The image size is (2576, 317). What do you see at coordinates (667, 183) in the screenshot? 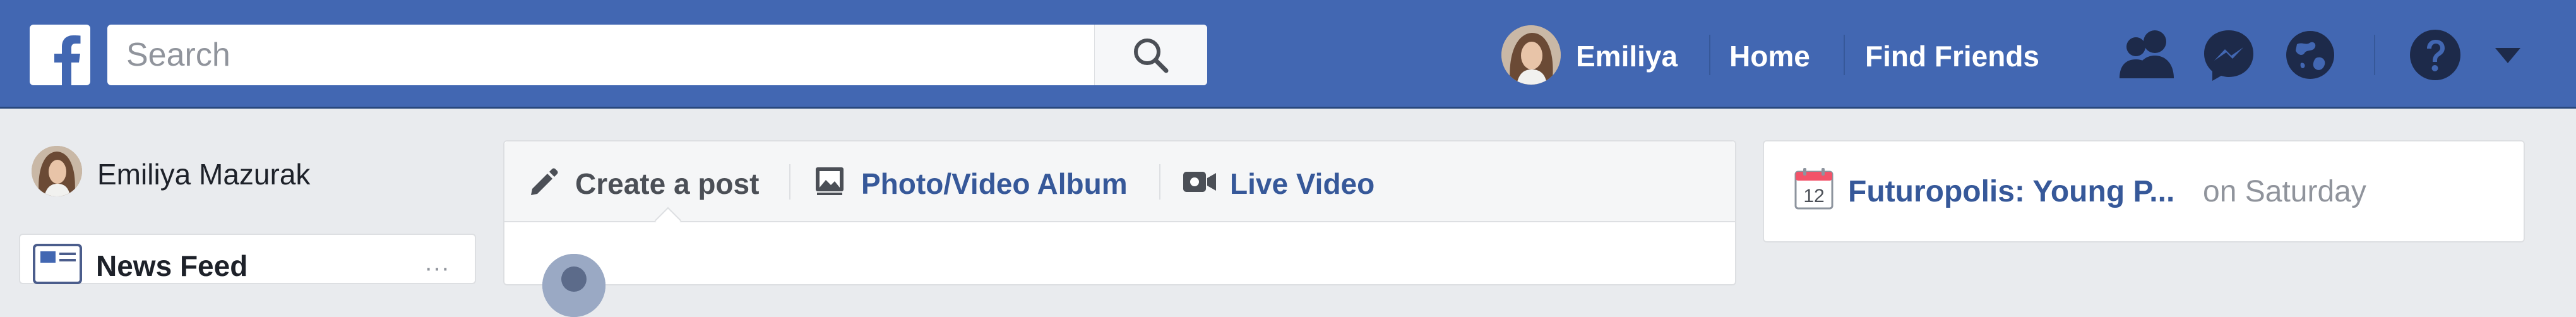
I see `tab-label: Create a post` at bounding box center [667, 183].